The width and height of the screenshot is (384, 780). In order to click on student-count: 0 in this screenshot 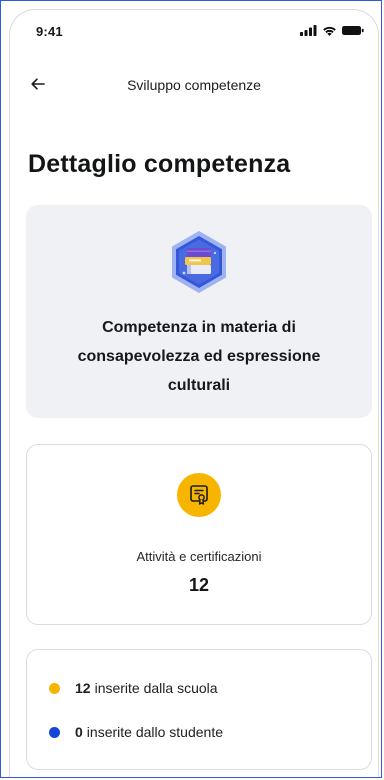, I will do `click(79, 732)`.